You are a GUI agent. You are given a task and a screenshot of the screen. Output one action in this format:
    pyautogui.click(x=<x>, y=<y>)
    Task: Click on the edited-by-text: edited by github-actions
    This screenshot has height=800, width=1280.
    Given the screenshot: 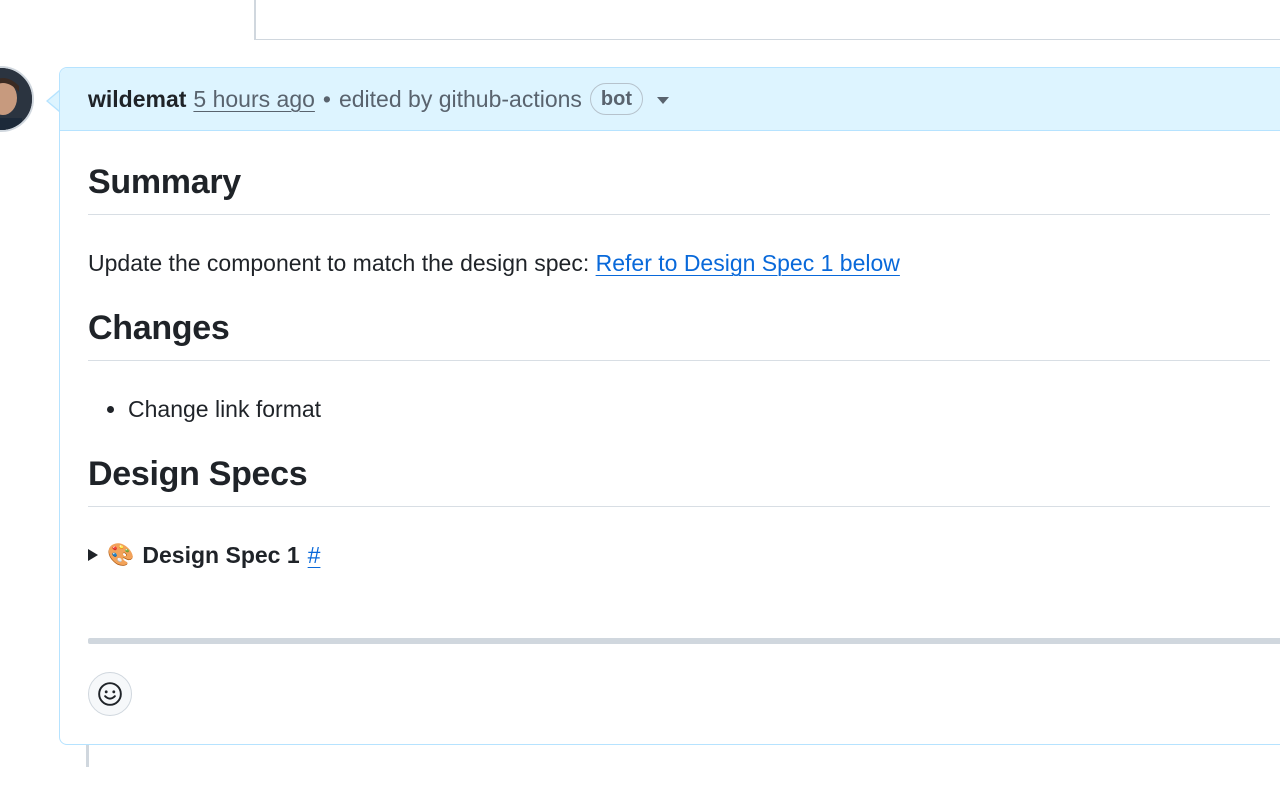 What is the action you would take?
    pyautogui.click(x=460, y=98)
    